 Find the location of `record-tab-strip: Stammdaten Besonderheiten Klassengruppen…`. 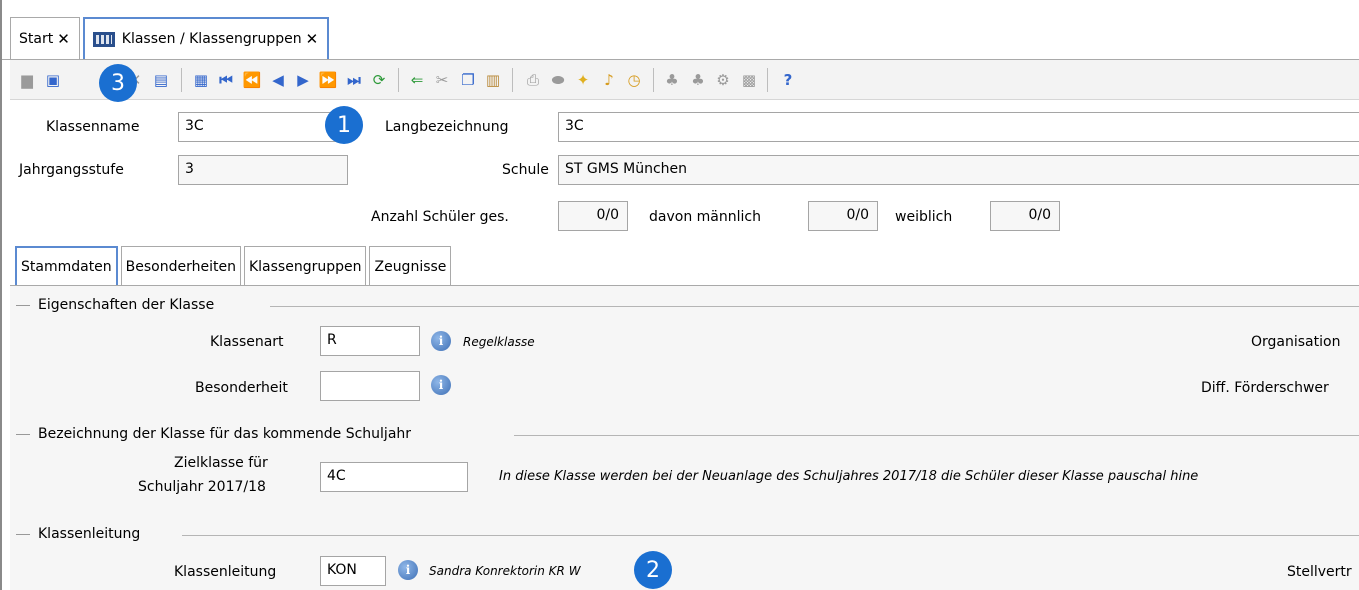

record-tab-strip: Stammdaten Besonderheiten Klassengruppen… is located at coordinates (234, 266).